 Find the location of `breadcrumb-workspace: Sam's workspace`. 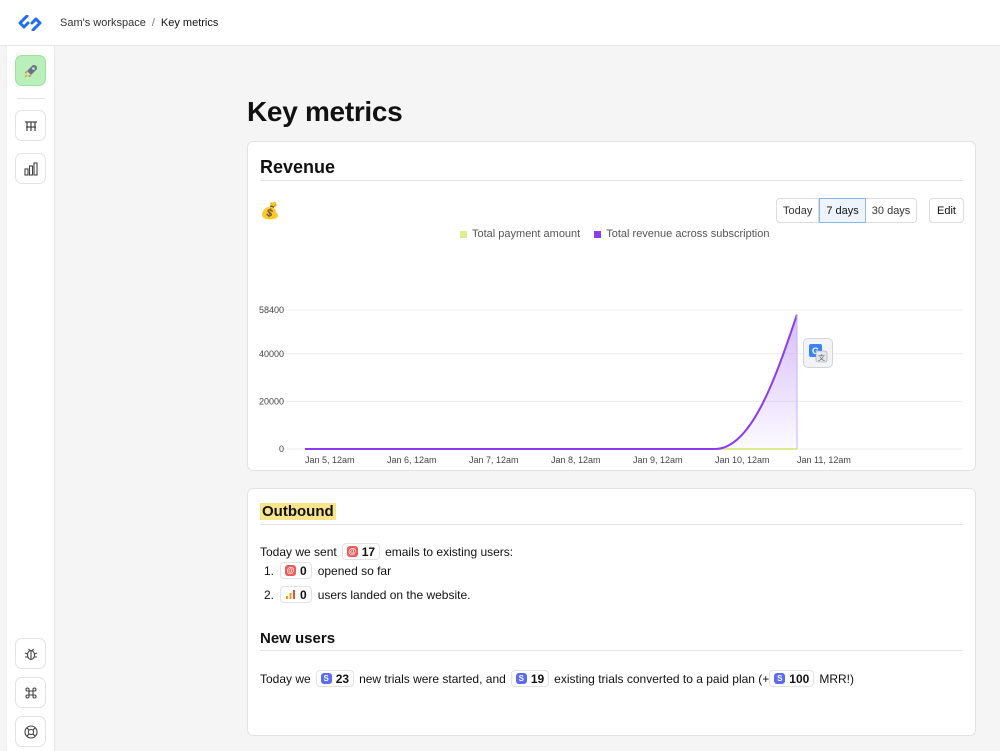

breadcrumb-workspace: Sam's workspace is located at coordinates (103, 23).